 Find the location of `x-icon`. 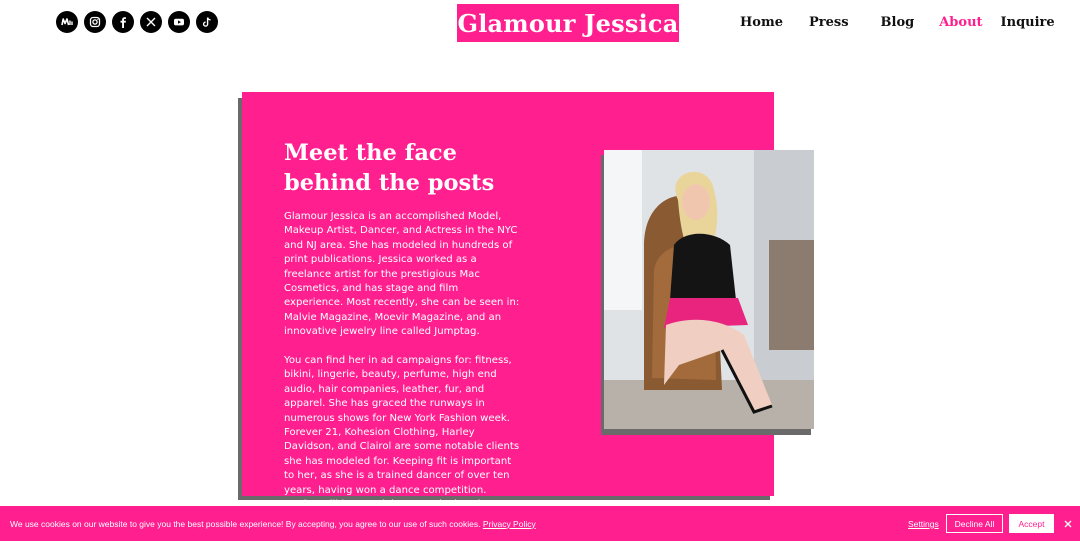

x-icon is located at coordinates (151, 22).